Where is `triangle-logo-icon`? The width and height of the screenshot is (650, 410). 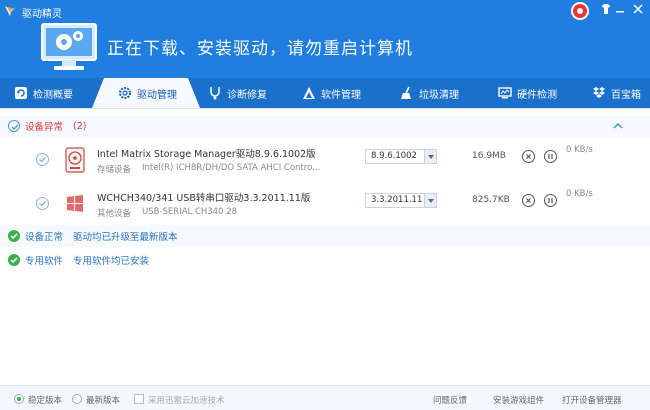
triangle-logo-icon is located at coordinates (309, 93).